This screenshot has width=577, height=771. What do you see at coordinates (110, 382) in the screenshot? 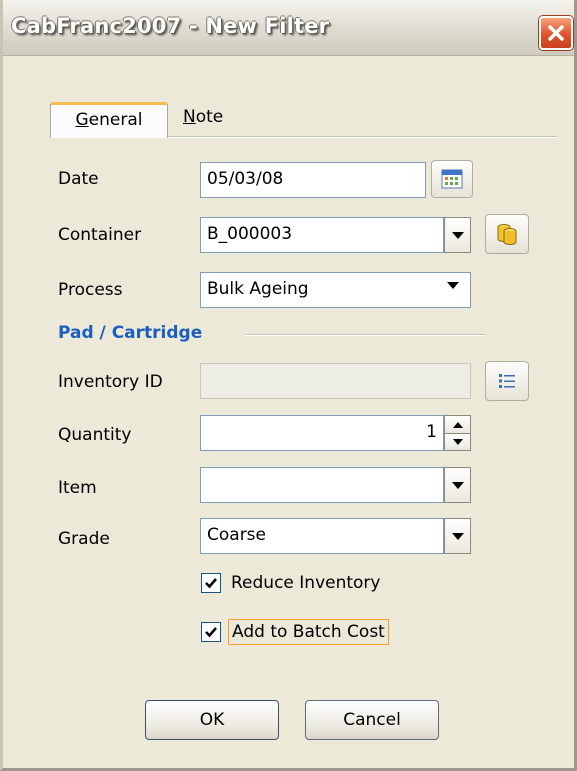
I see `inventory-id-label: Inventory ID` at bounding box center [110, 382].